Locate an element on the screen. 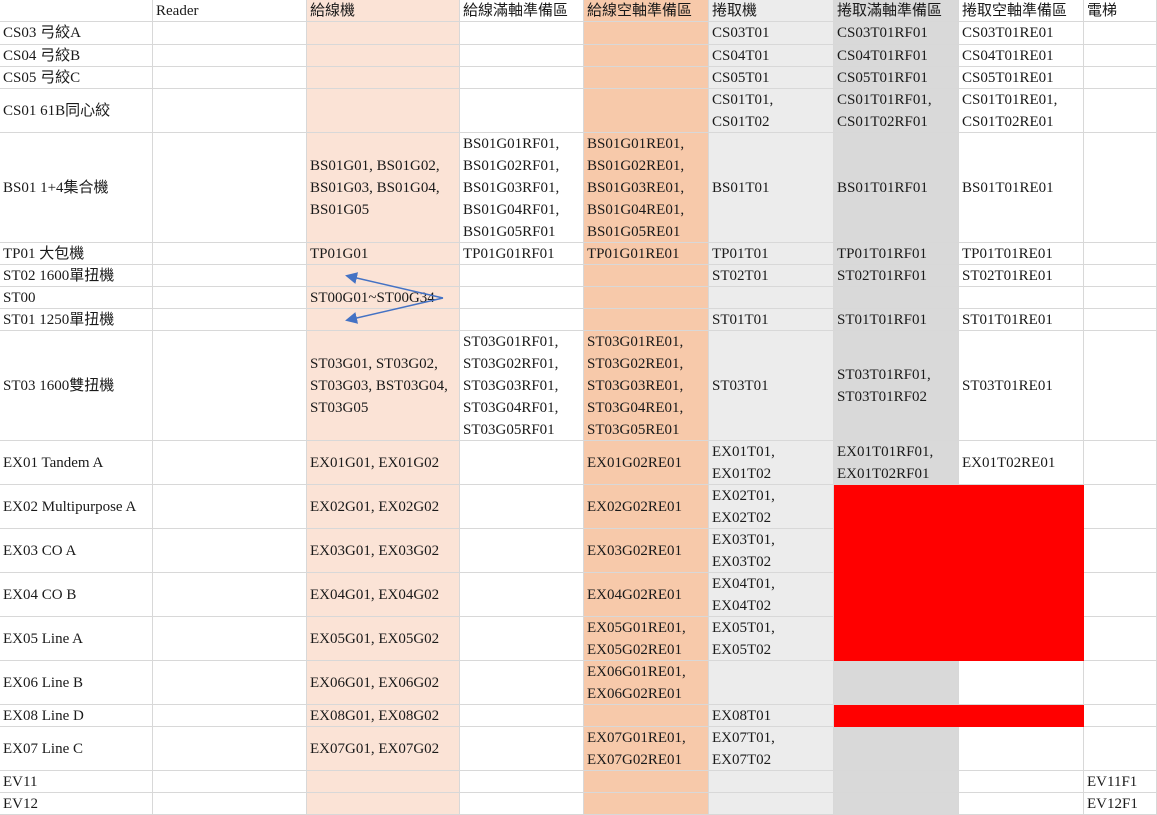  table-cell: ST03T01RF01, ST03T01RF02 is located at coordinates (896, 386).